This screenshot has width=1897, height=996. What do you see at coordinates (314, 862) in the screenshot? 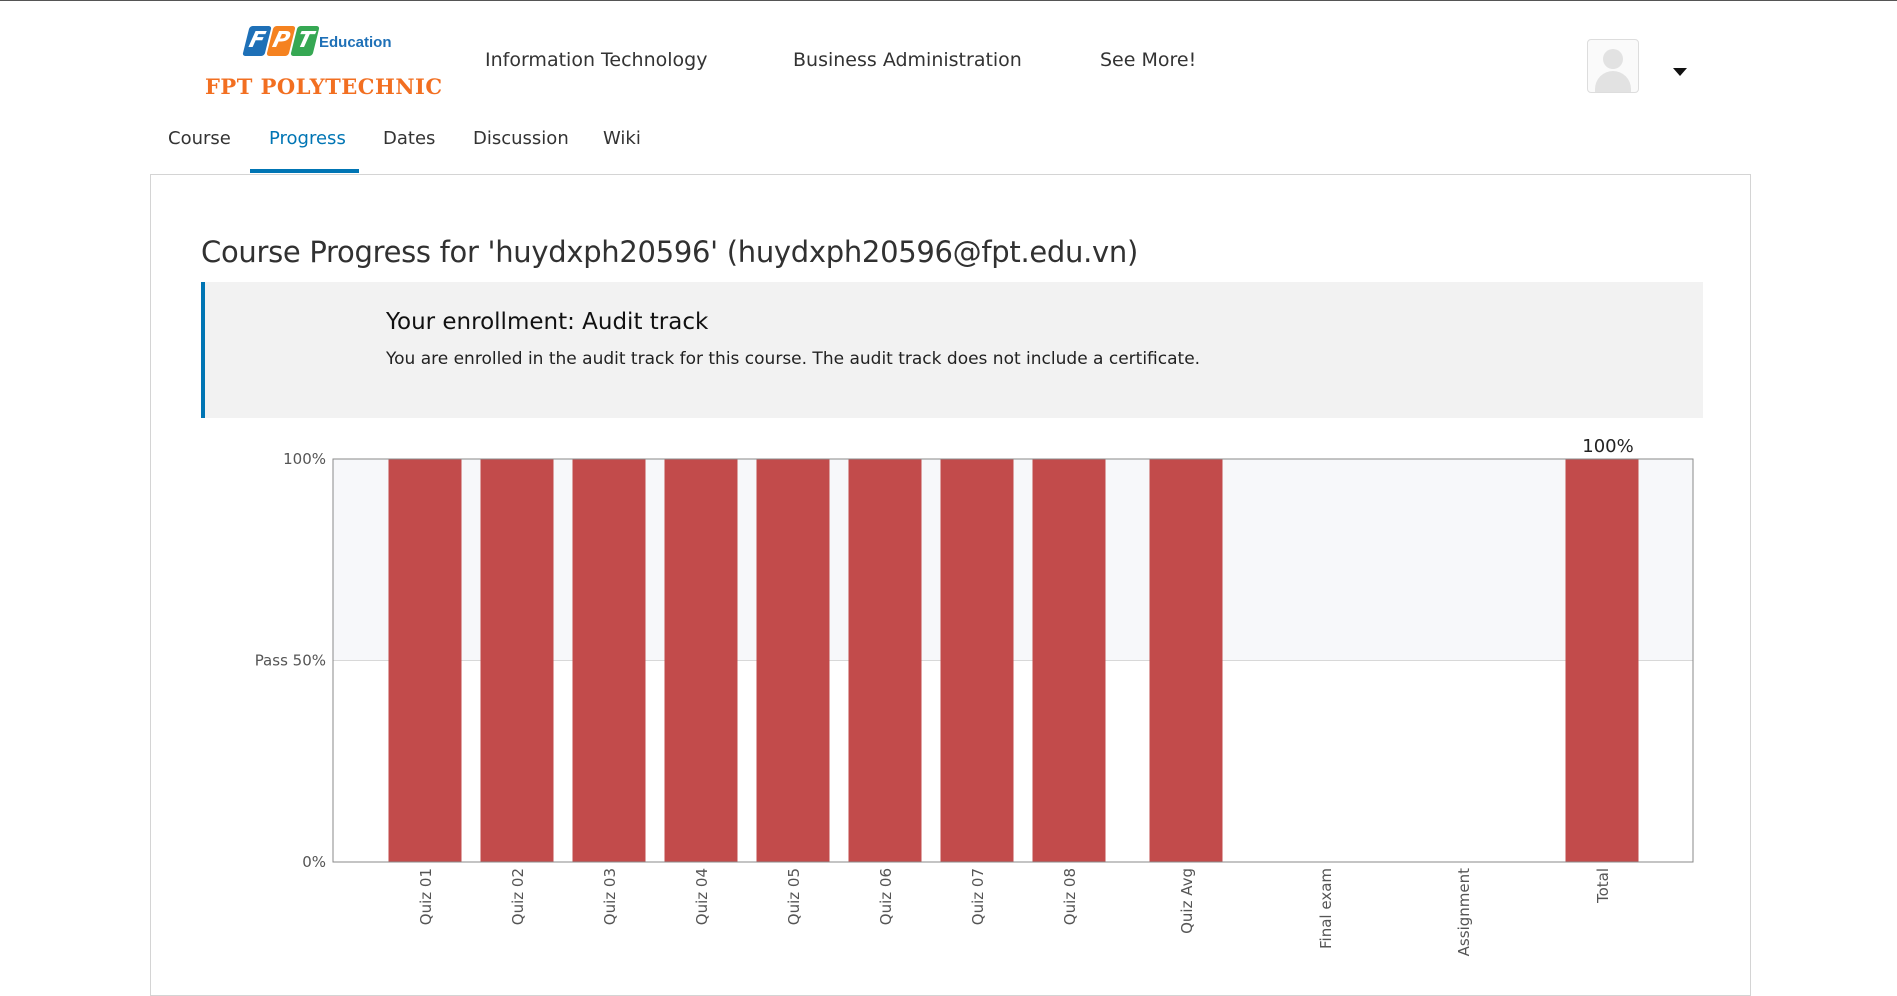
I see `y-tick-label: 0%` at bounding box center [314, 862].